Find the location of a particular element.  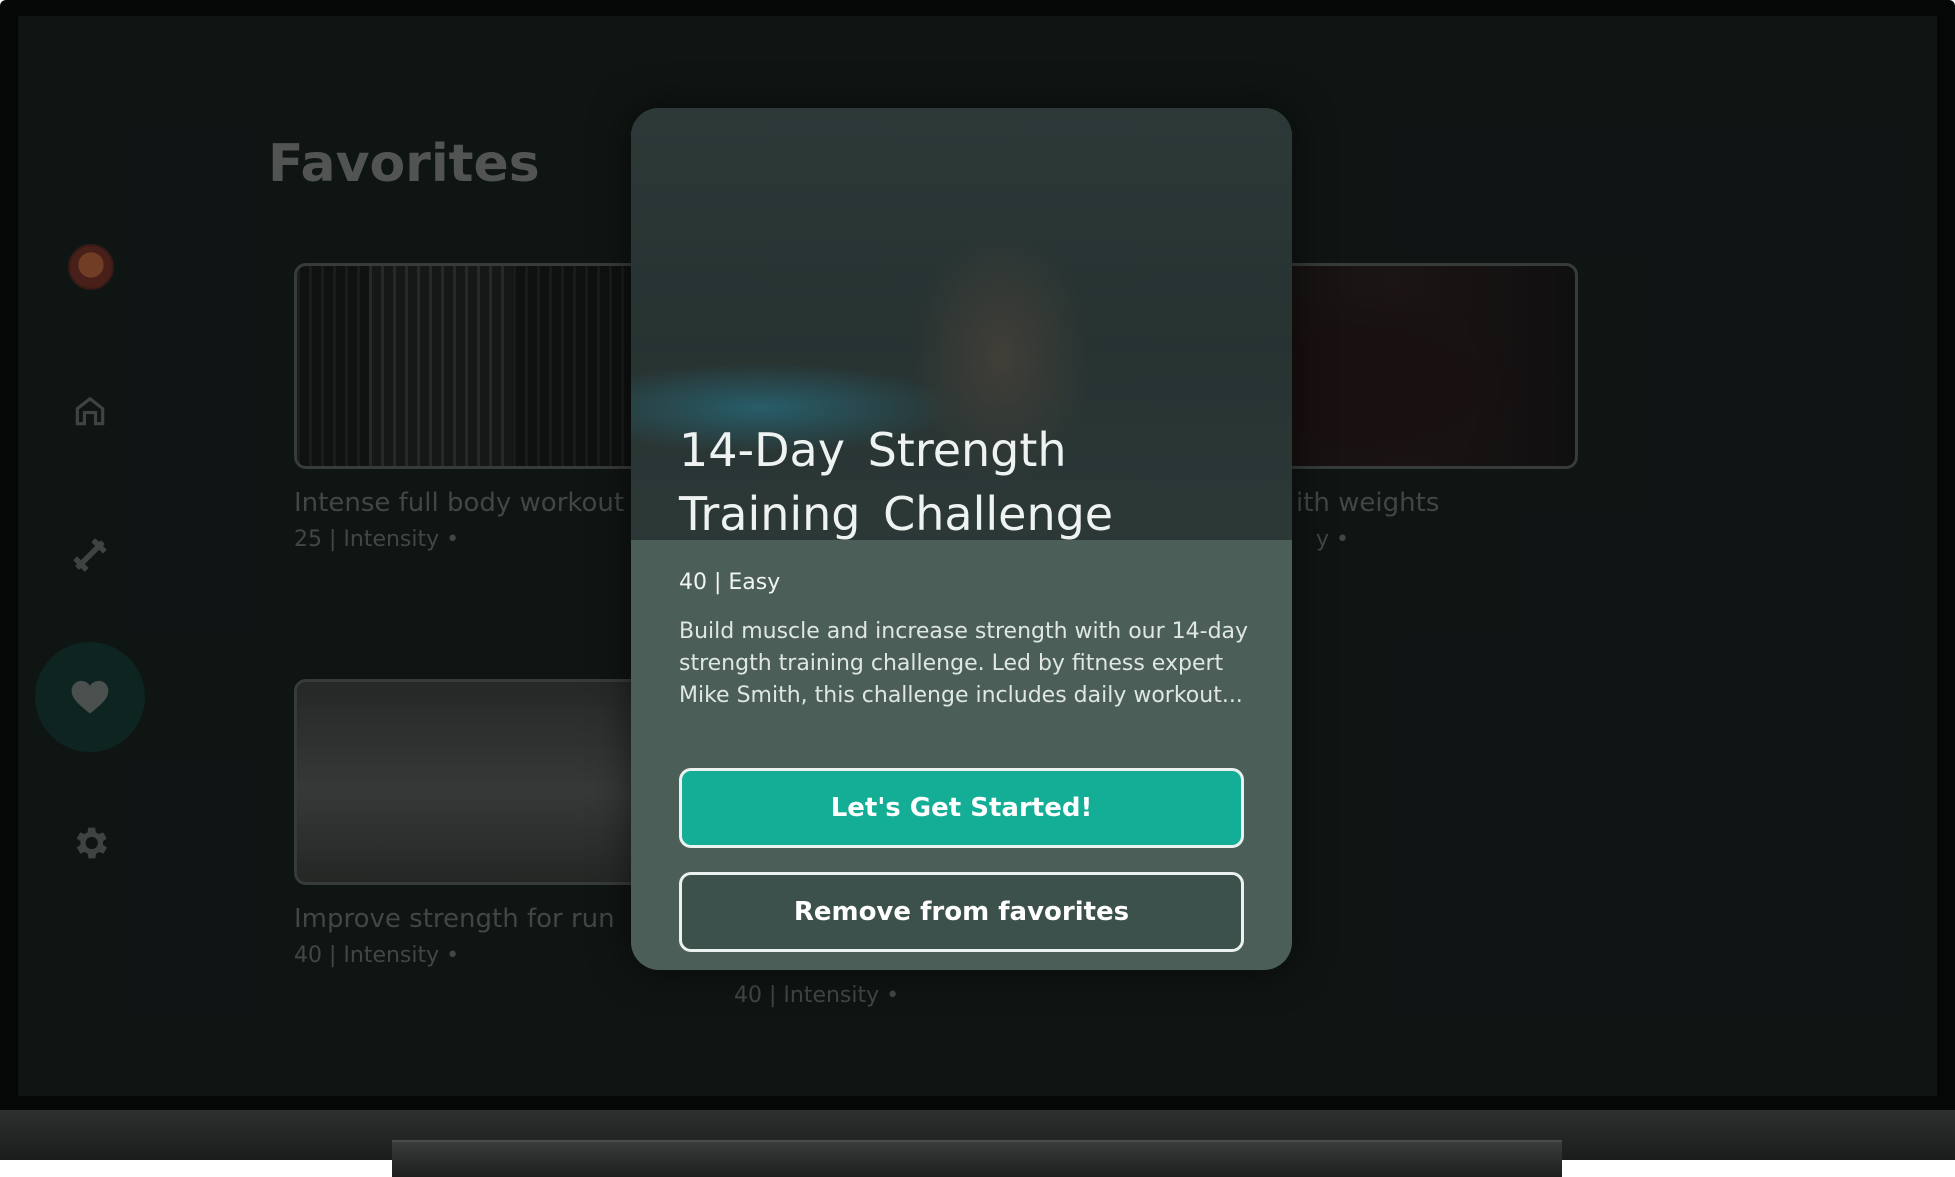

dialog-hero-image: 14-Day Strength Training Challenge is located at coordinates (961, 324).